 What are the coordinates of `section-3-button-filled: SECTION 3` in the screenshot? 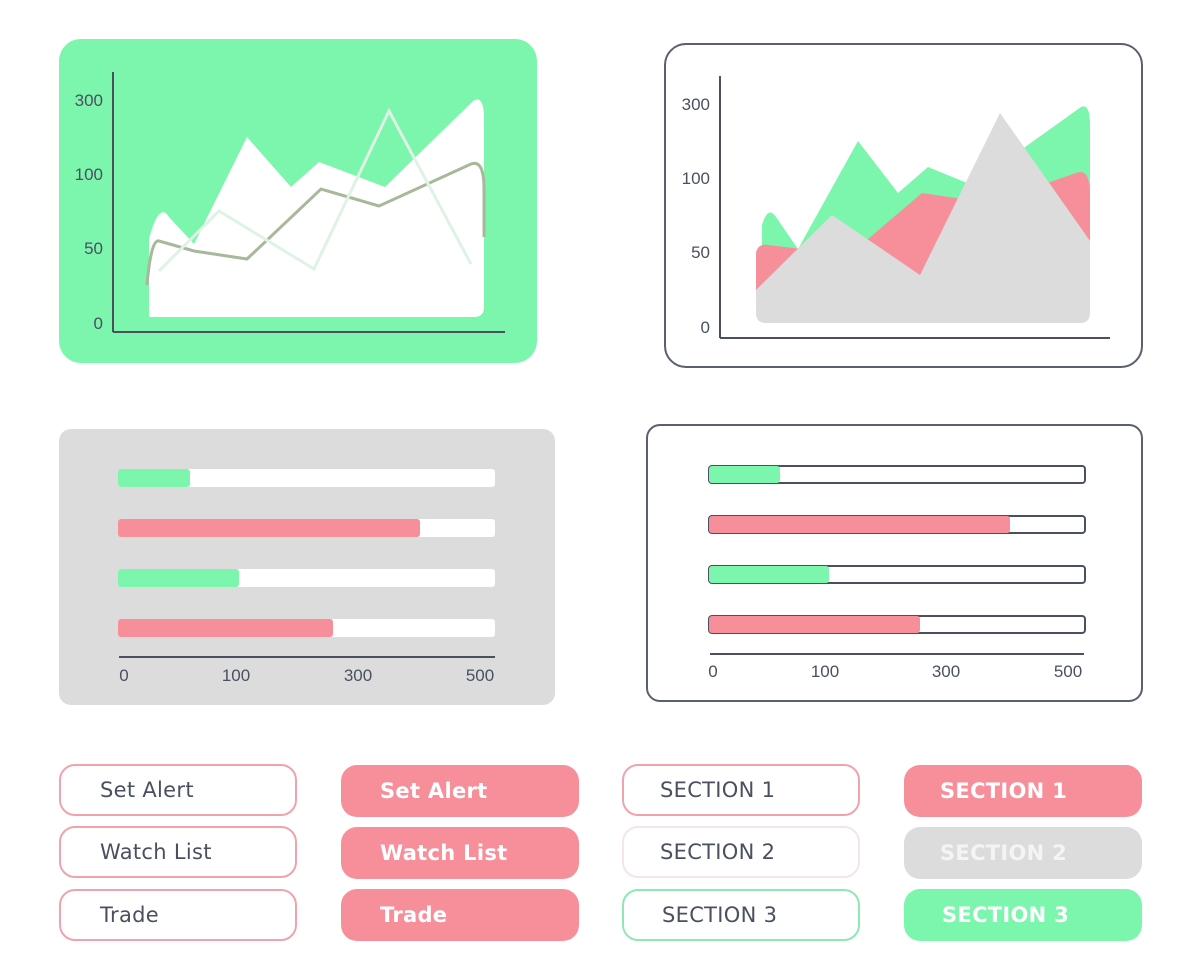 It's located at (1023, 915).